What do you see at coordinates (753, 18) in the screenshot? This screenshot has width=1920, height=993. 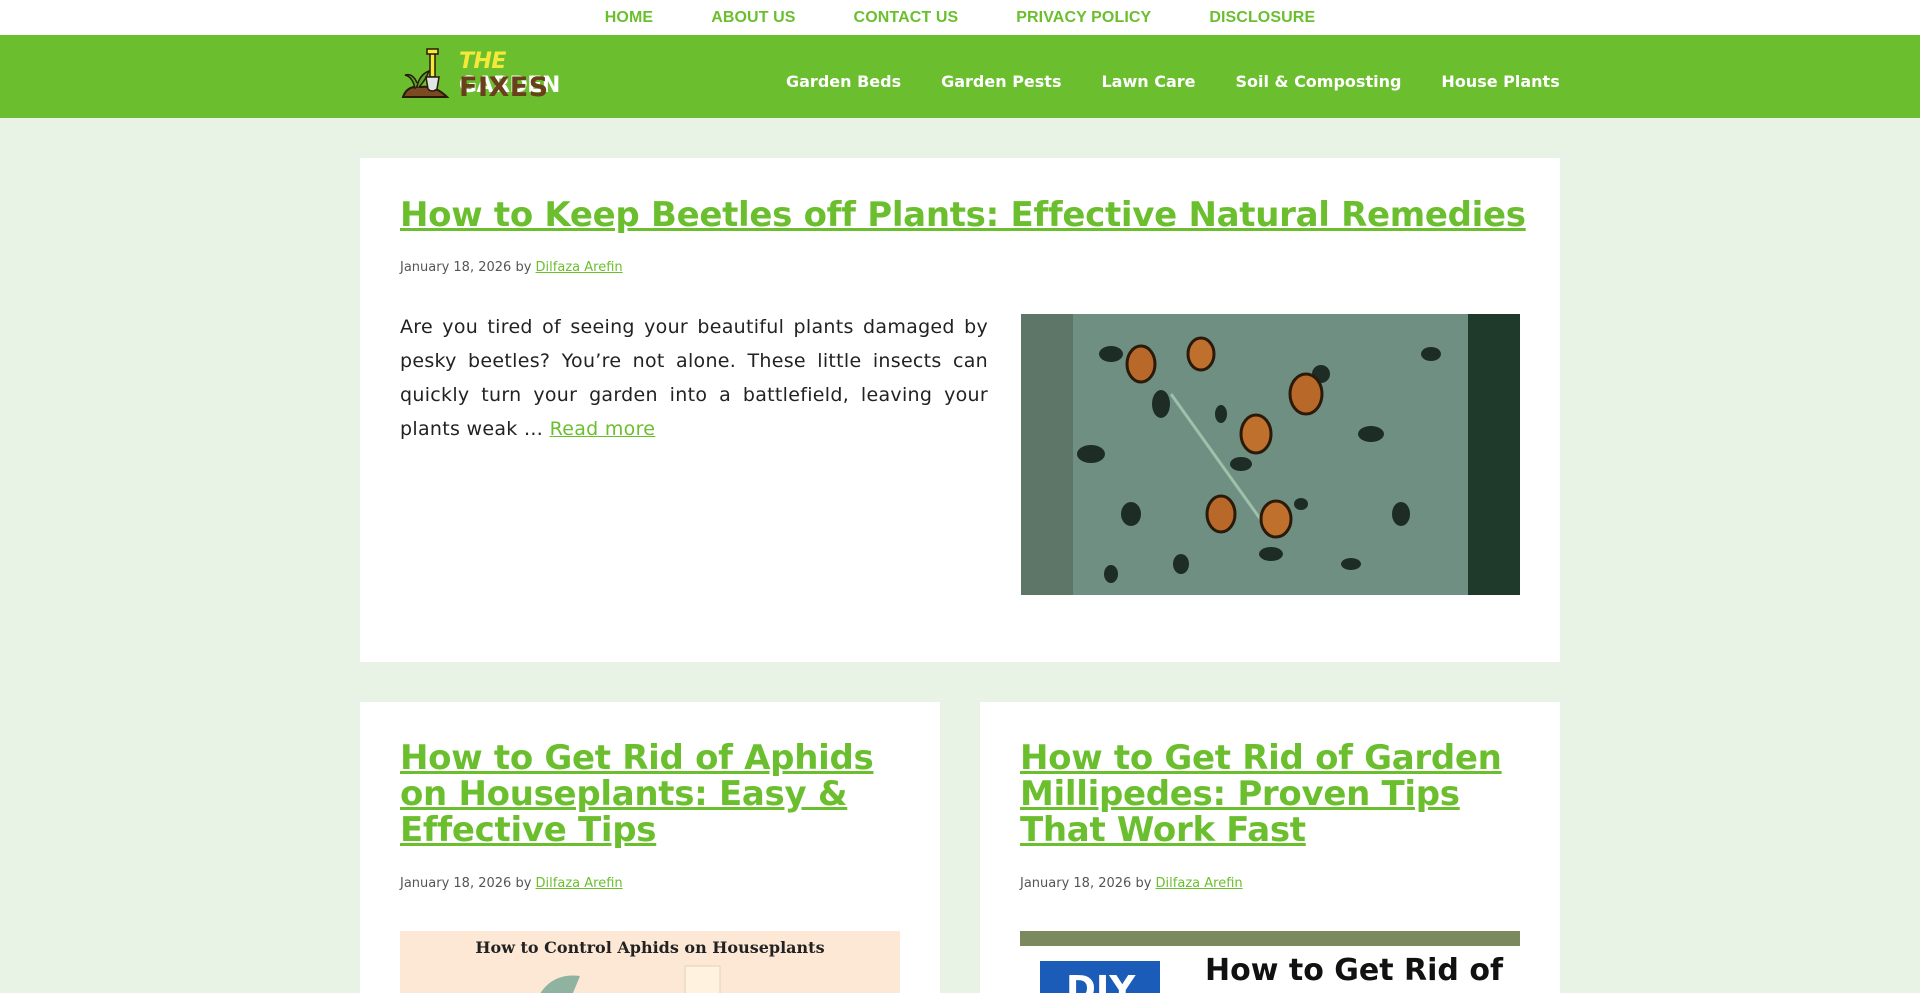 I see `nav-link-about-us: ABOUT US` at bounding box center [753, 18].